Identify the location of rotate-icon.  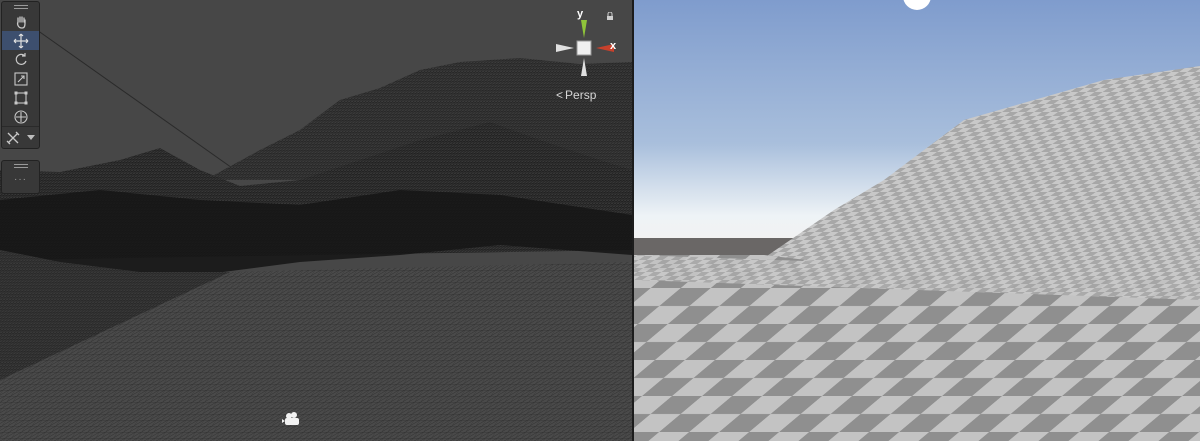
(21, 58).